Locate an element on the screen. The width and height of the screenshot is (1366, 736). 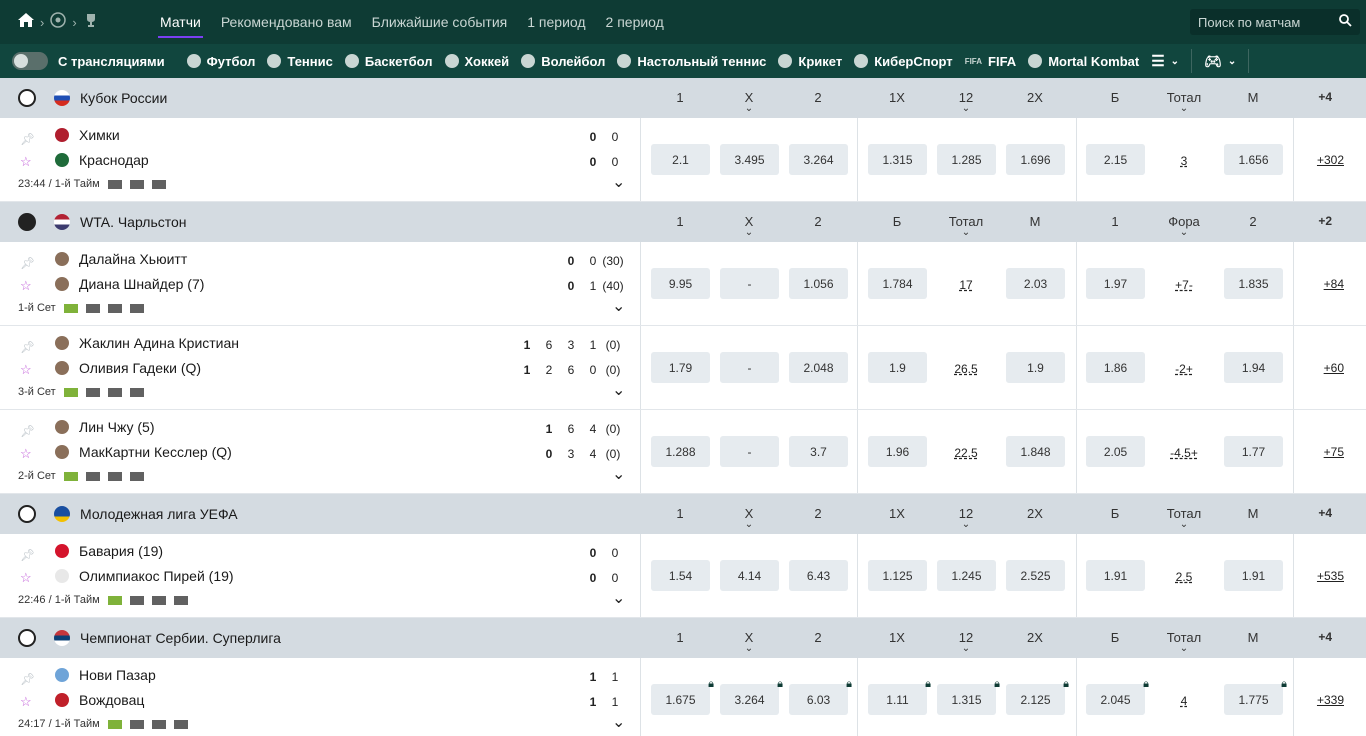
odds-button: 2.048 is located at coordinates (818, 367).